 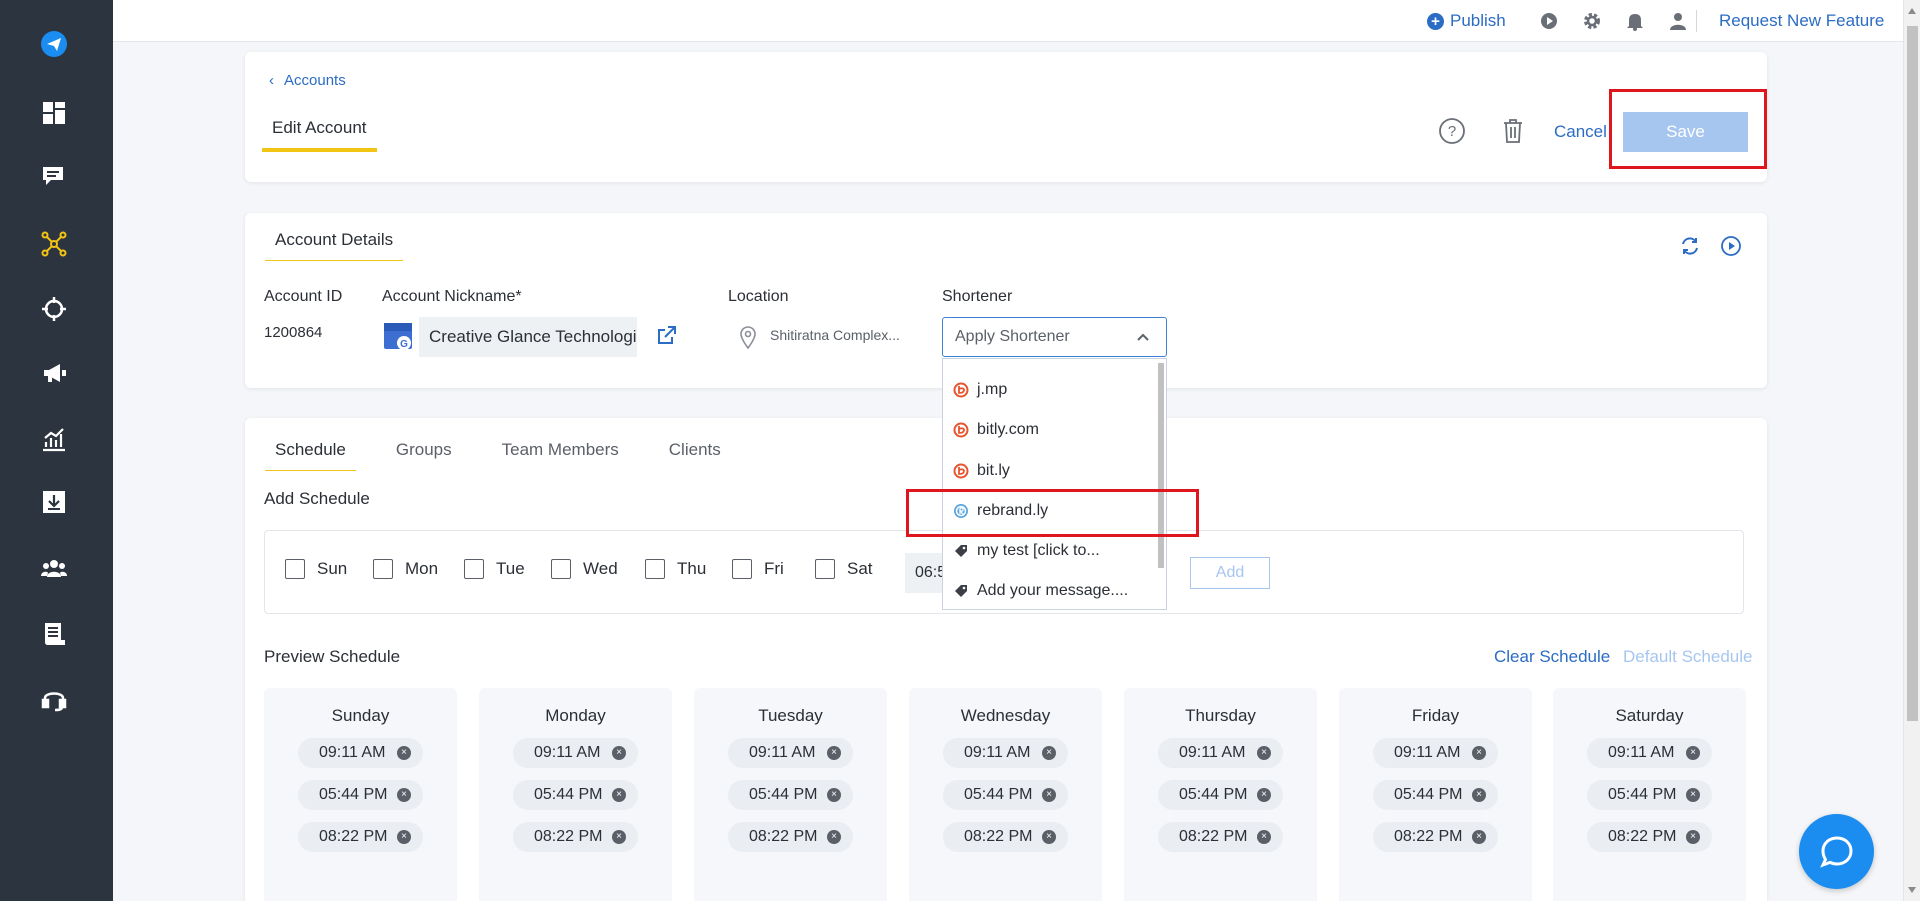 What do you see at coordinates (1054, 337) in the screenshot?
I see `shortener-select: Apply Shortener` at bounding box center [1054, 337].